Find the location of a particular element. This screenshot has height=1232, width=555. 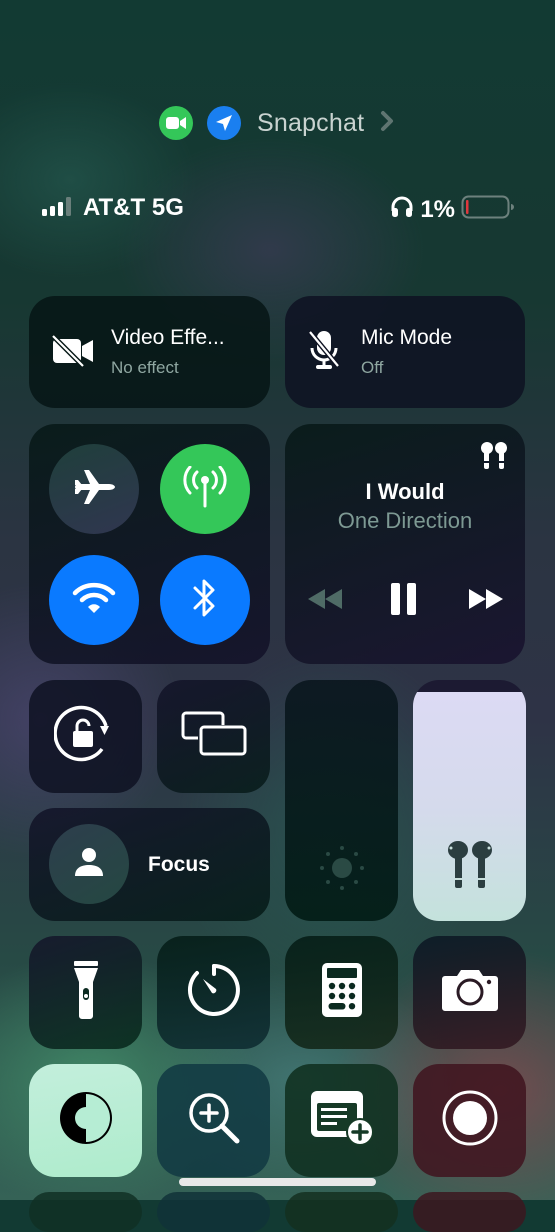

now-playing-artist: One Direction is located at coordinates (405, 520).